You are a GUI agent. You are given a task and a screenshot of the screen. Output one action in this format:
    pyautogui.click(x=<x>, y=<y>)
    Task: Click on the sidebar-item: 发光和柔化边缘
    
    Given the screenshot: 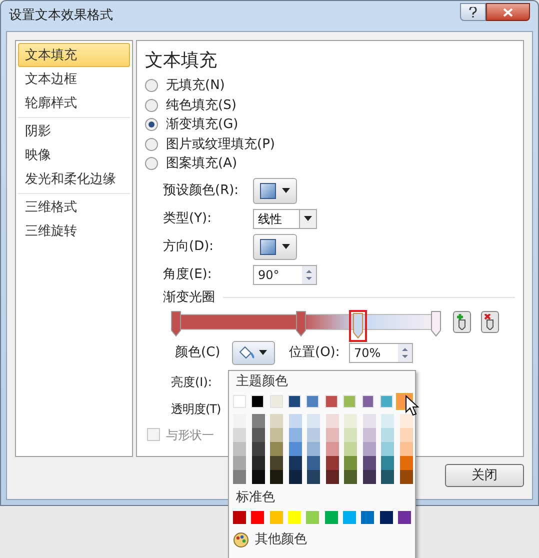 What is the action you would take?
    pyautogui.click(x=74, y=179)
    